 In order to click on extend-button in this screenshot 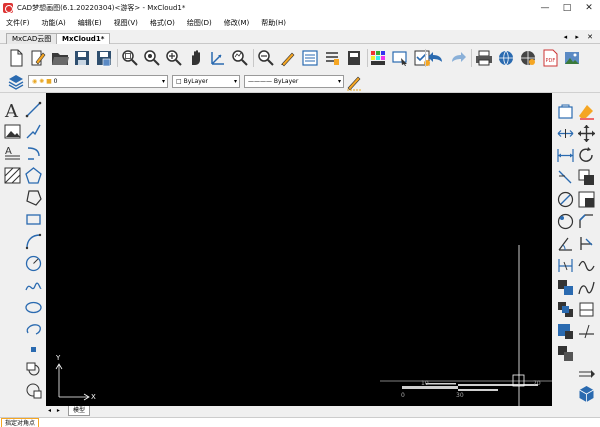, I will do `click(565, 177)`.